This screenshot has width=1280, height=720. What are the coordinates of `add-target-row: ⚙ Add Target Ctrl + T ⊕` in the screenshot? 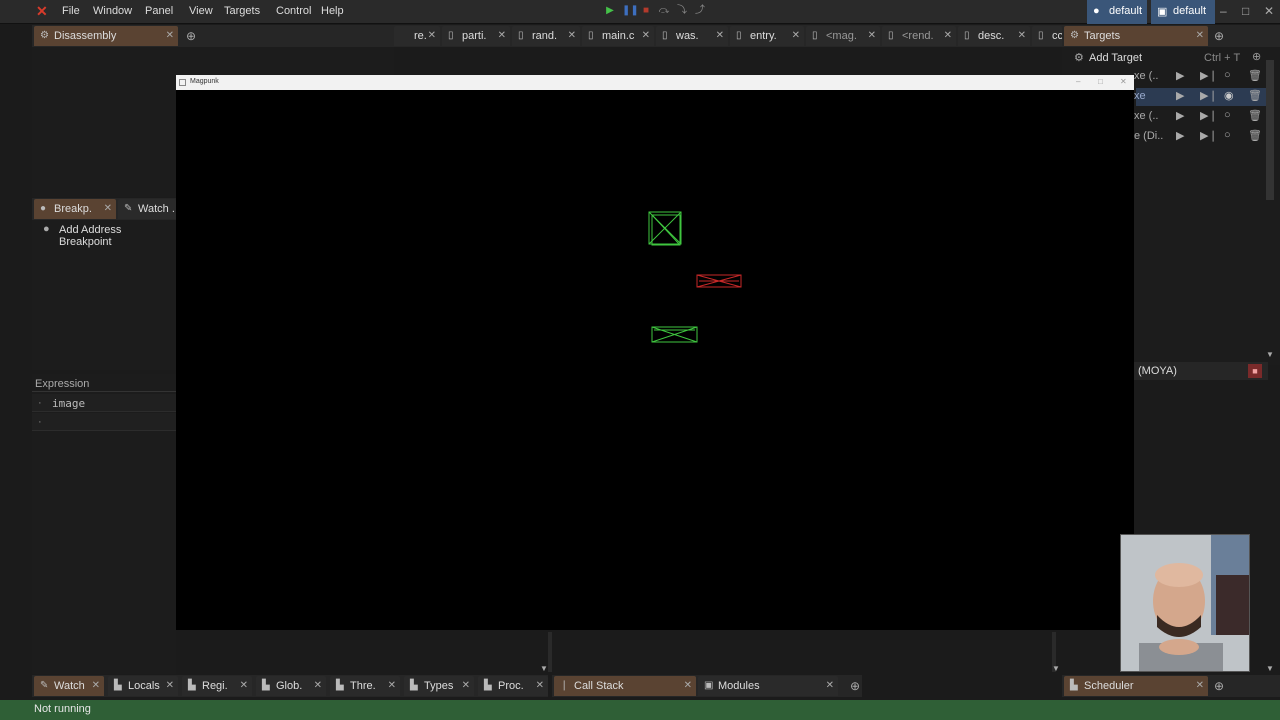 It's located at (1172, 59).